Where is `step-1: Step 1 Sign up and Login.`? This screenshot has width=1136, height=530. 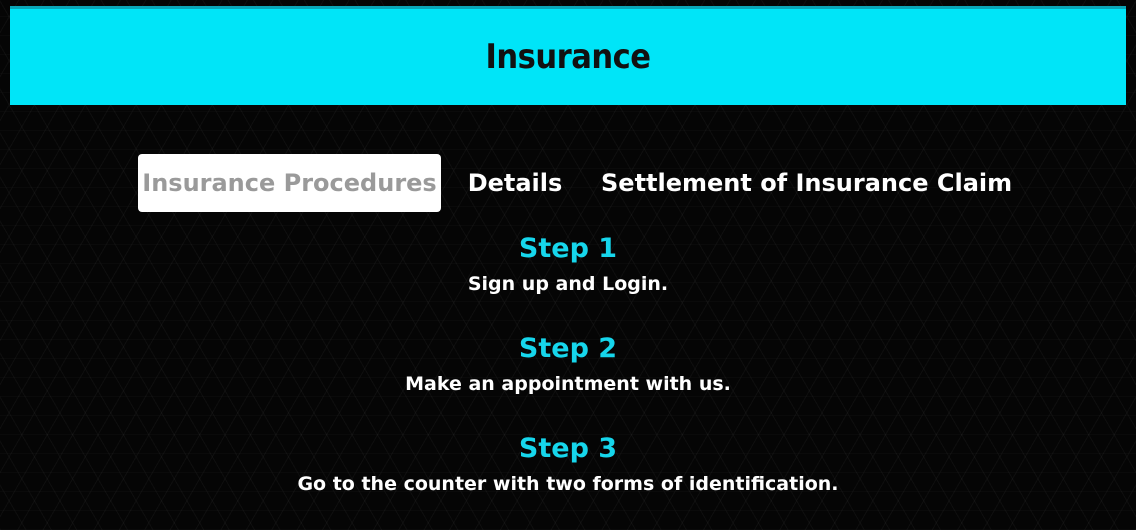
step-1: Step 1 Sign up and Login. is located at coordinates (568, 265).